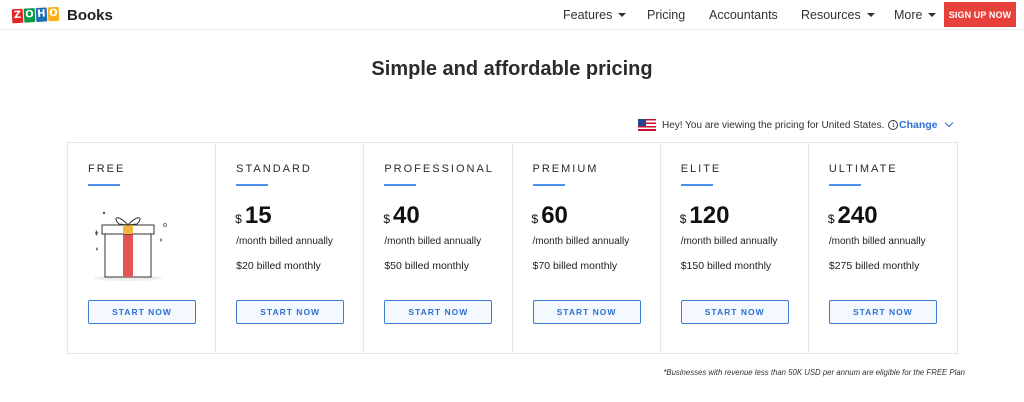 This screenshot has height=402, width=1024. What do you see at coordinates (647, 125) in the screenshot?
I see `us-flag-icon` at bounding box center [647, 125].